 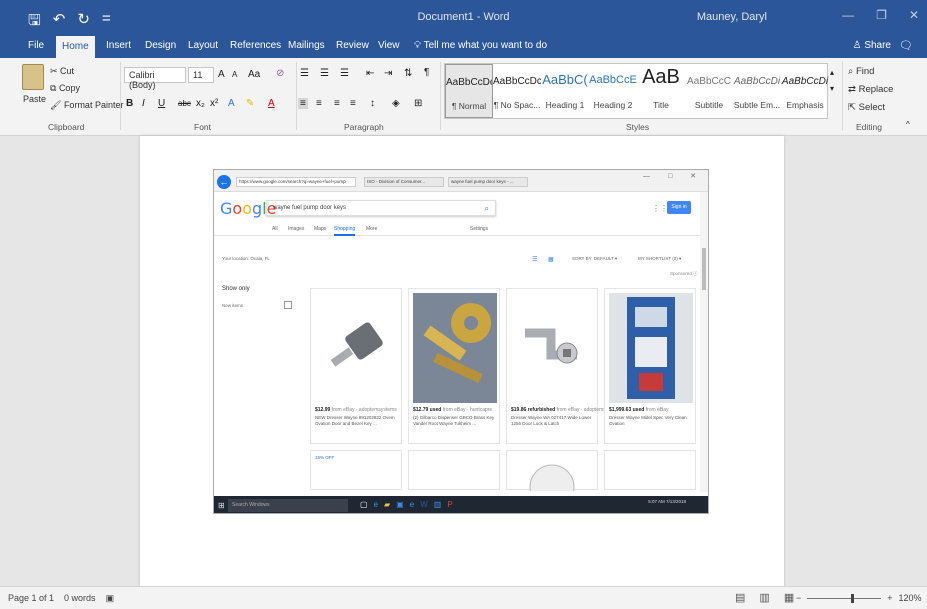 What do you see at coordinates (551, 260) in the screenshot?
I see `grid-view-icon: ▦` at bounding box center [551, 260].